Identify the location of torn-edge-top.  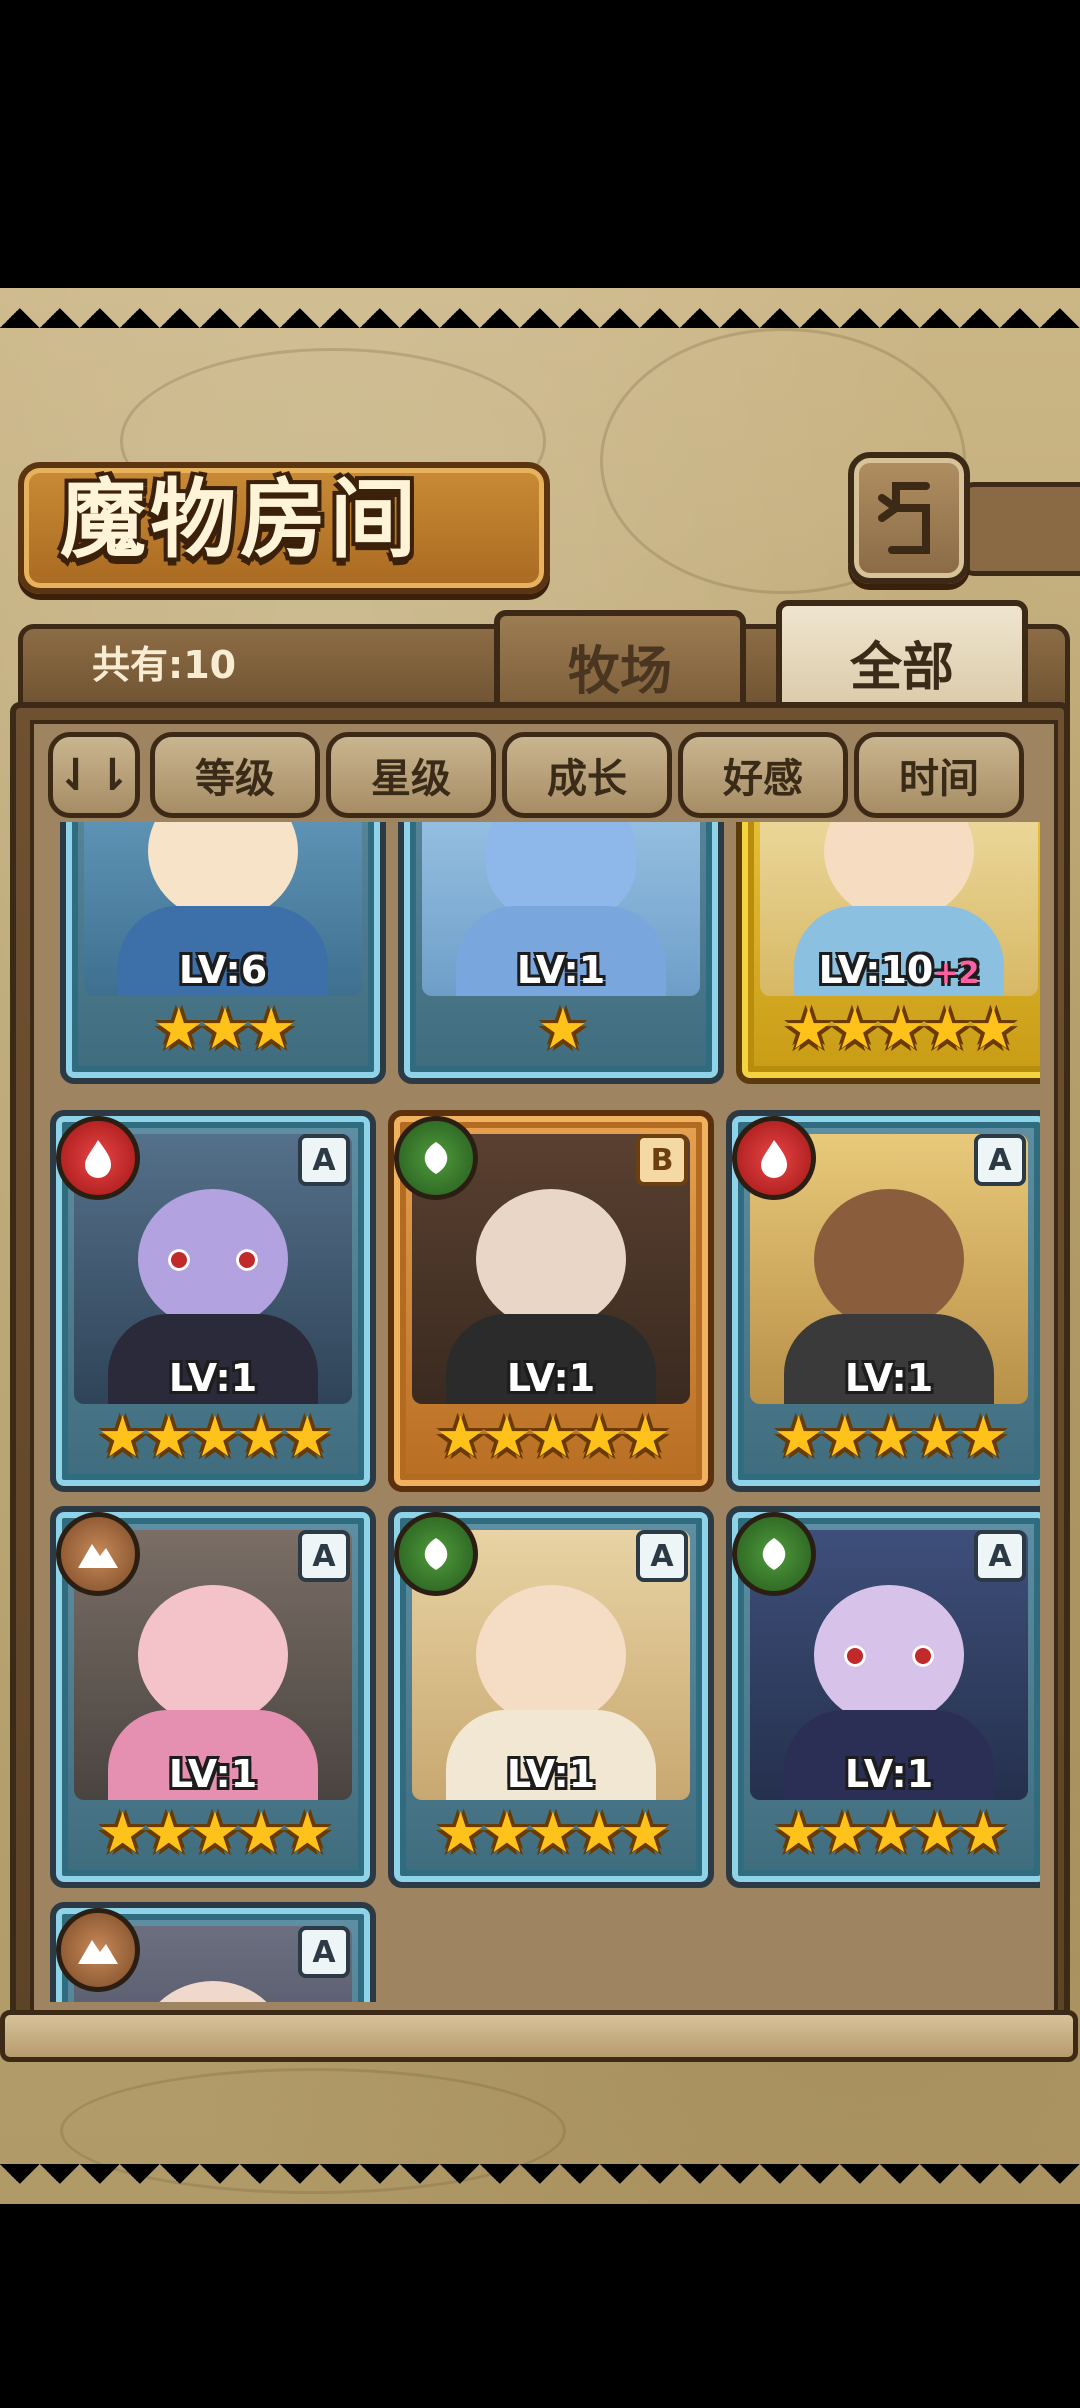
(540, 308).